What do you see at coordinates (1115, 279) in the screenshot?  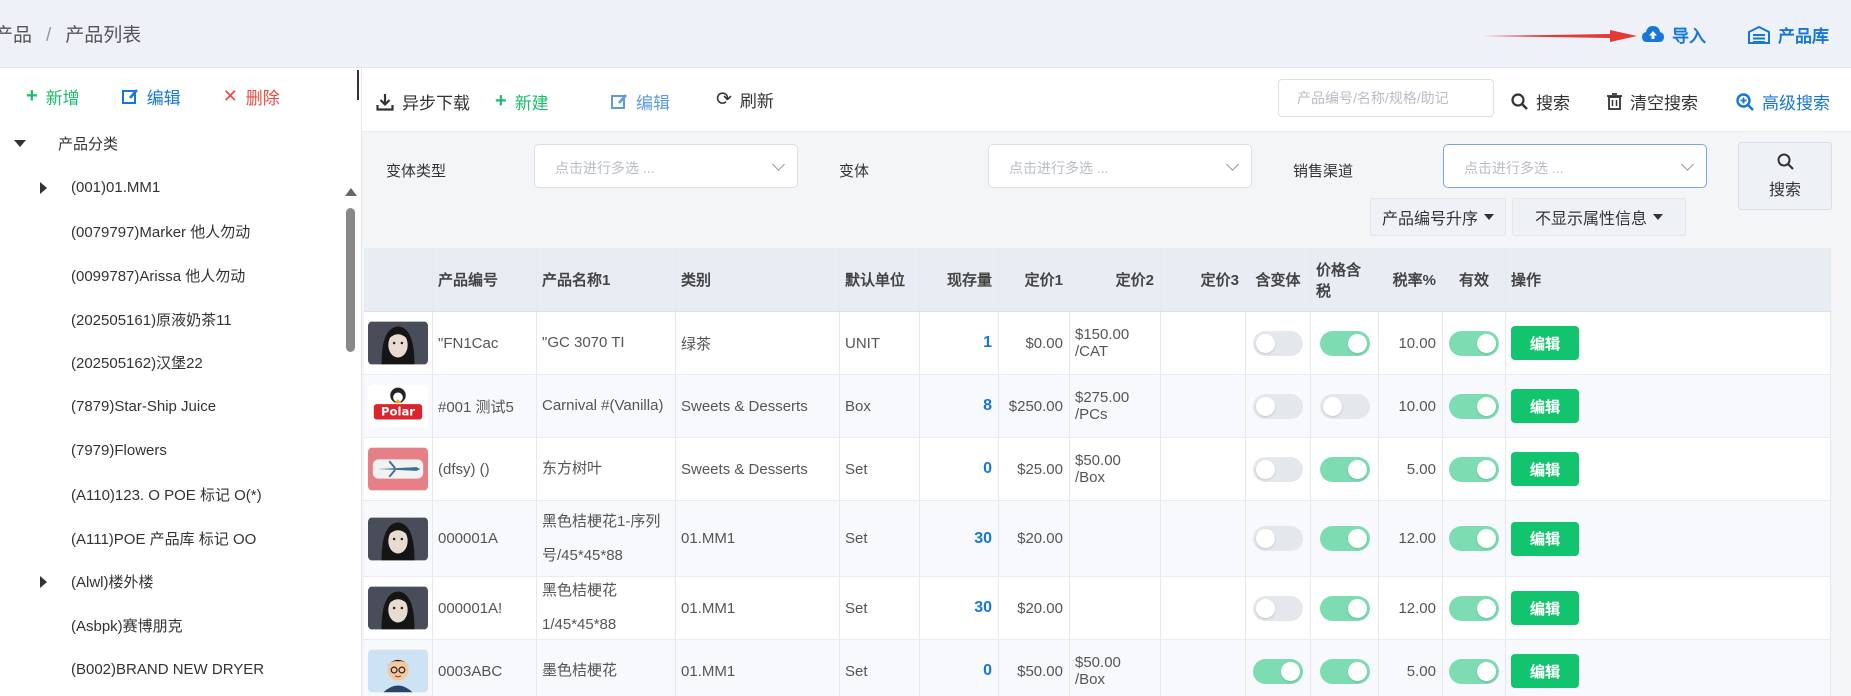 I see `column-header-price2: 定价2` at bounding box center [1115, 279].